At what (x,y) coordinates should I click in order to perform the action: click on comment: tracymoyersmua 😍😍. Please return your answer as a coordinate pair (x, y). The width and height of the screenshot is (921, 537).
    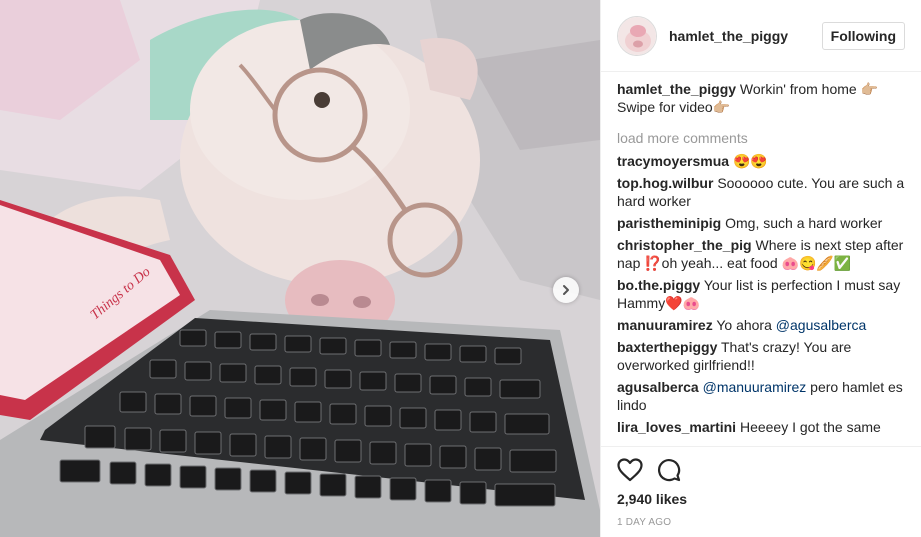
    Looking at the image, I should click on (761, 161).